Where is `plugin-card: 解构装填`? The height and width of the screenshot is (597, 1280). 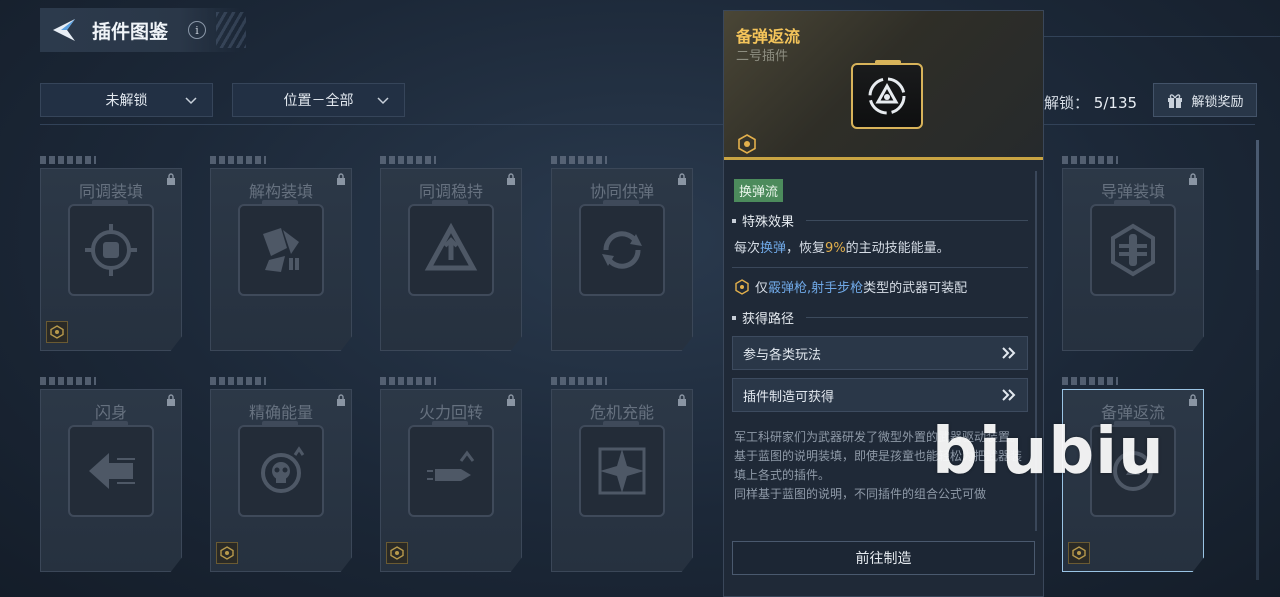 plugin-card: 解构装填 is located at coordinates (281, 253).